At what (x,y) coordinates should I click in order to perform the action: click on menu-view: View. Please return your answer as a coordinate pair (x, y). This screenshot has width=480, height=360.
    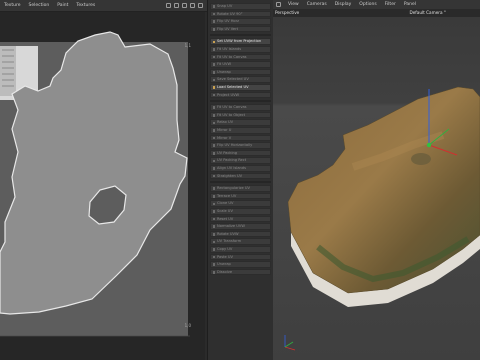
    Looking at the image, I should click on (293, 4).